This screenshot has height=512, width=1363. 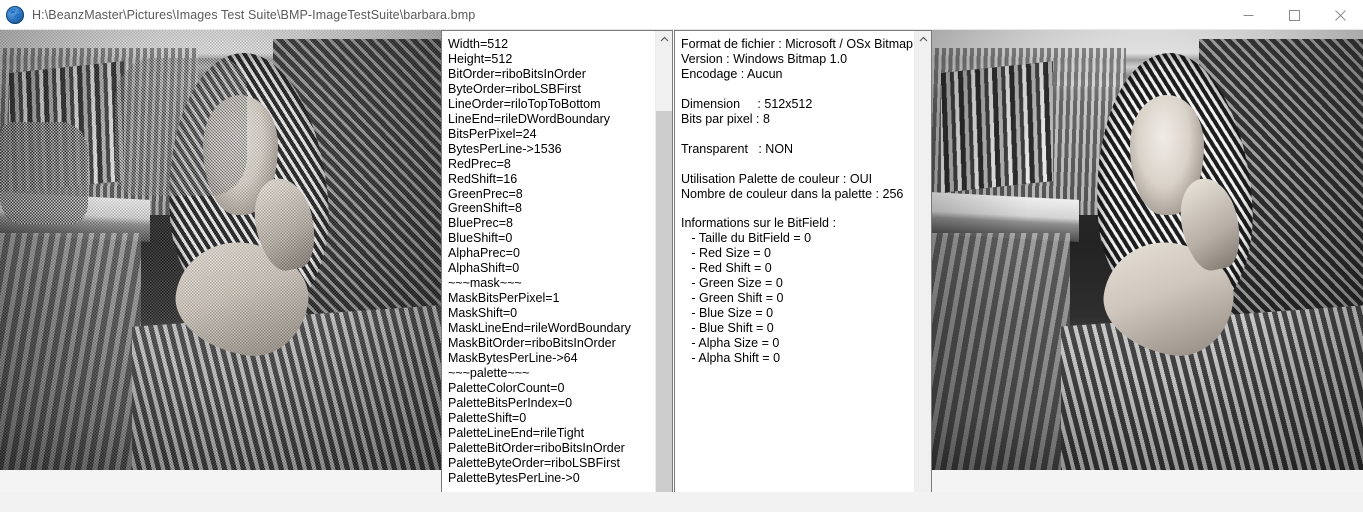 I want to click on raw-properties-scrollbar, so click(x=663, y=271).